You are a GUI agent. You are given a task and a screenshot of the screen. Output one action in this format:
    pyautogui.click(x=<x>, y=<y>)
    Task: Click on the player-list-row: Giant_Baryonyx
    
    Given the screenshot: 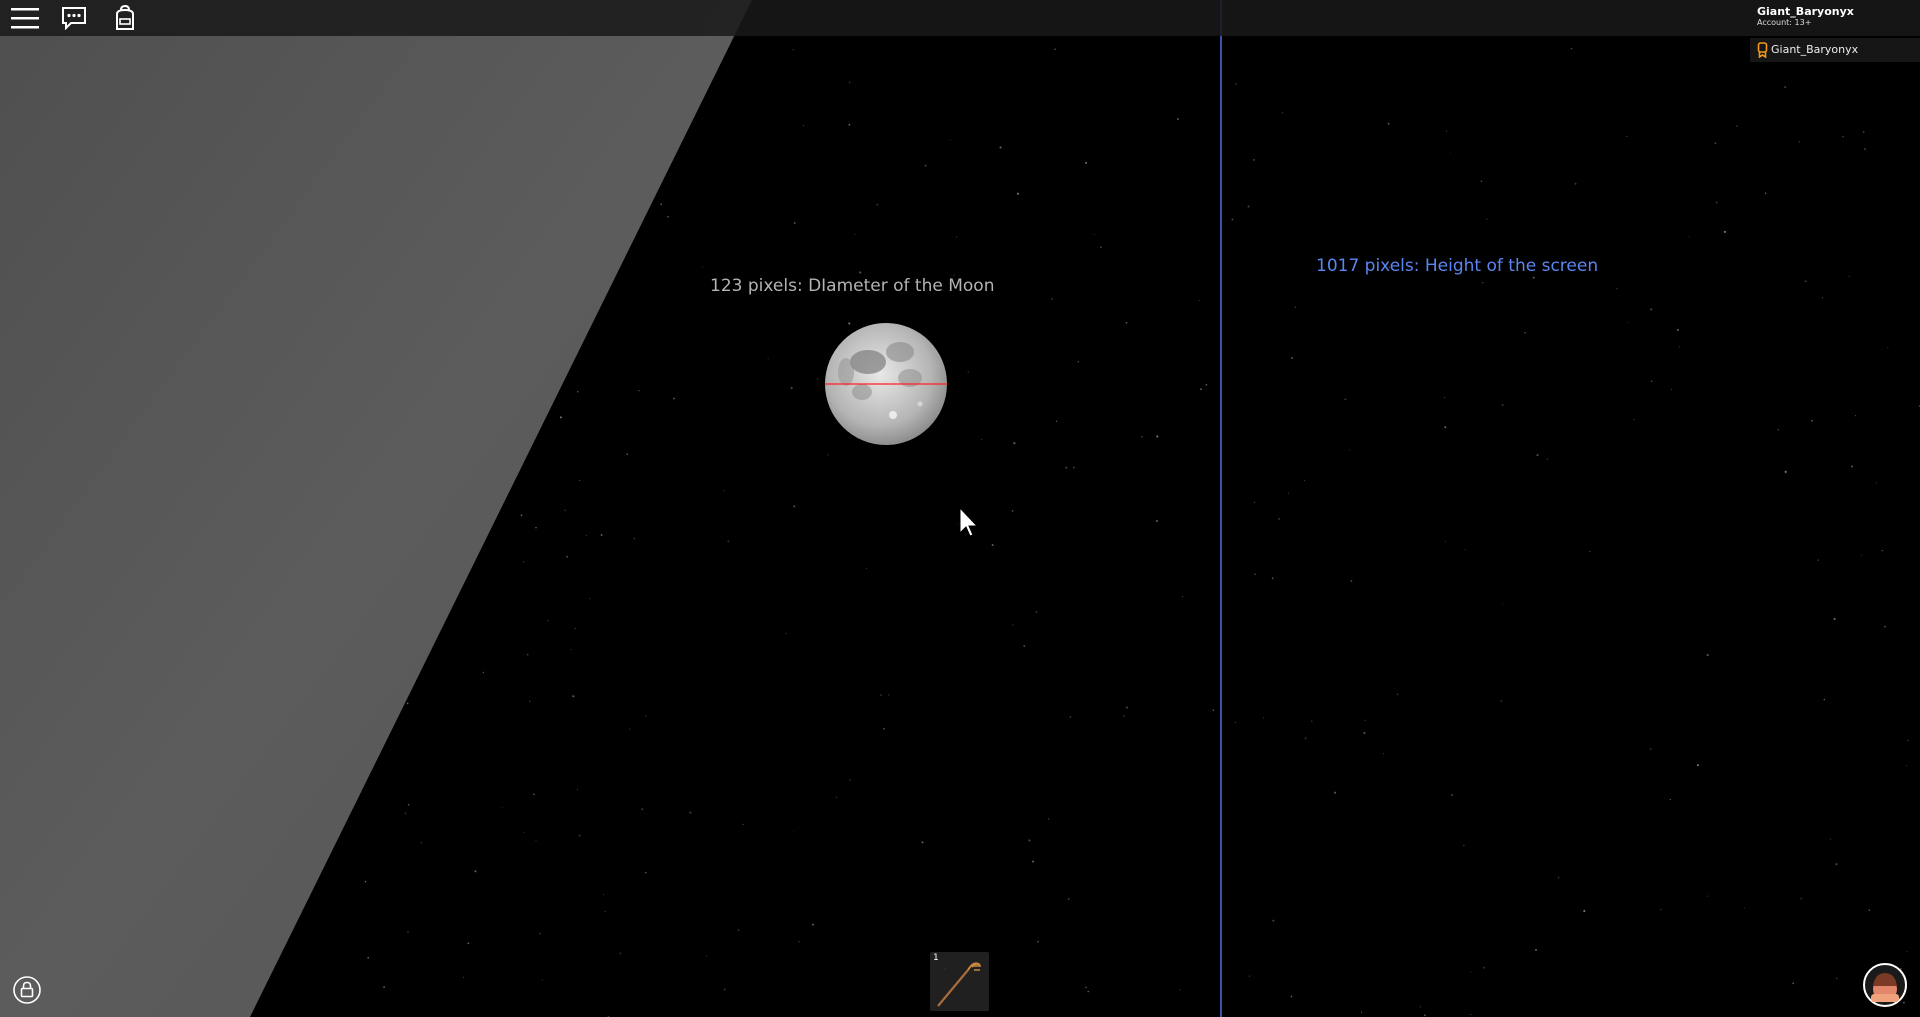 What is the action you would take?
    pyautogui.click(x=1835, y=50)
    